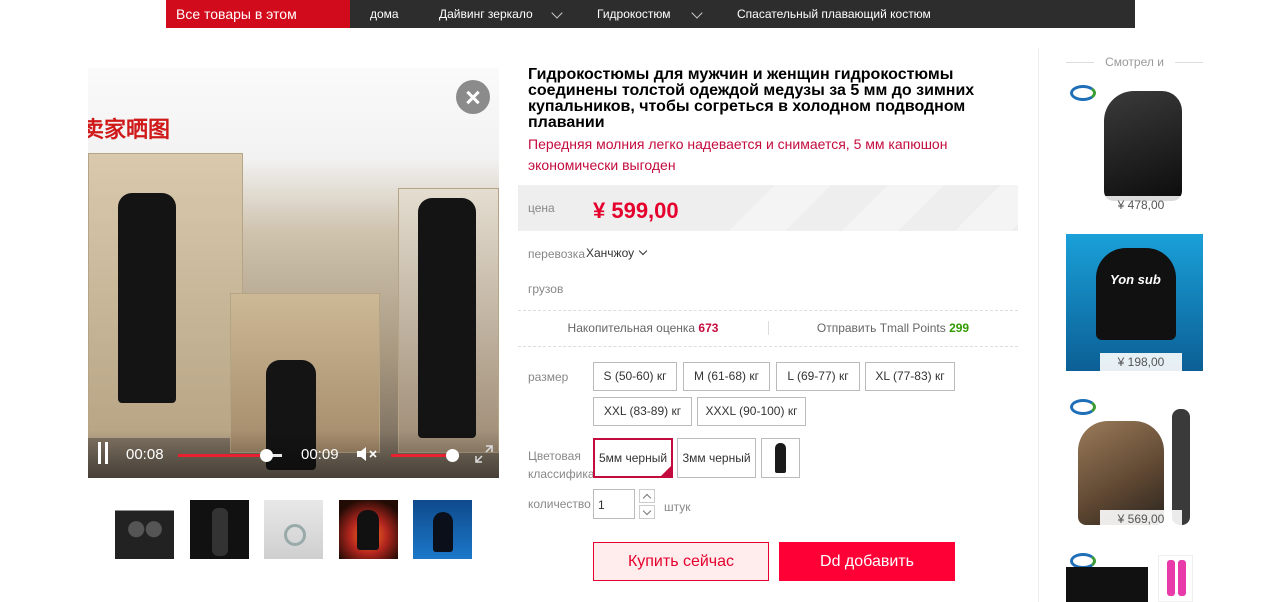 The width and height of the screenshot is (1280, 602). I want to click on recommended-product: Yon sub ¥ 198,00, so click(1134, 302).